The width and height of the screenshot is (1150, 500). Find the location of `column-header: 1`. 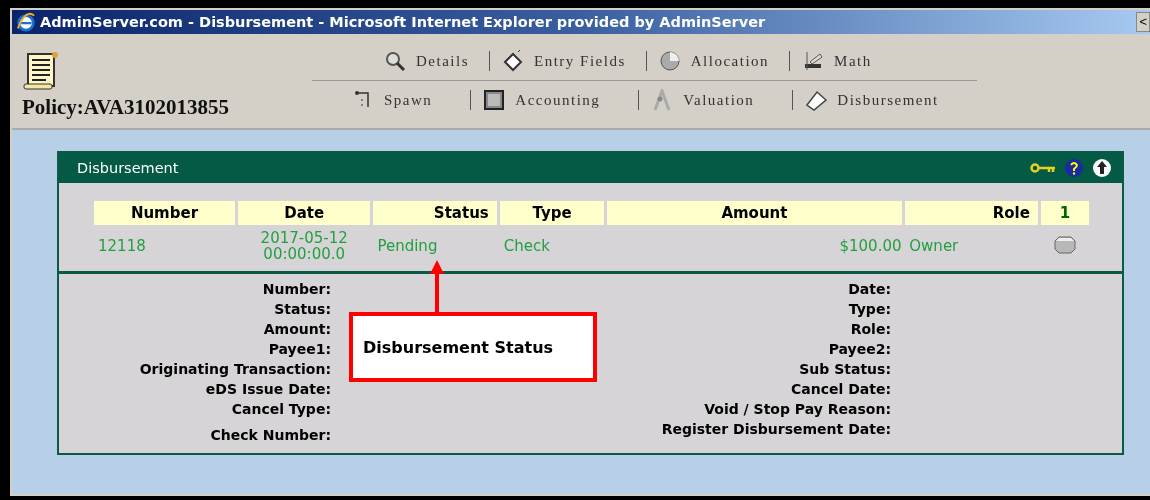

column-header: 1 is located at coordinates (1064, 213).